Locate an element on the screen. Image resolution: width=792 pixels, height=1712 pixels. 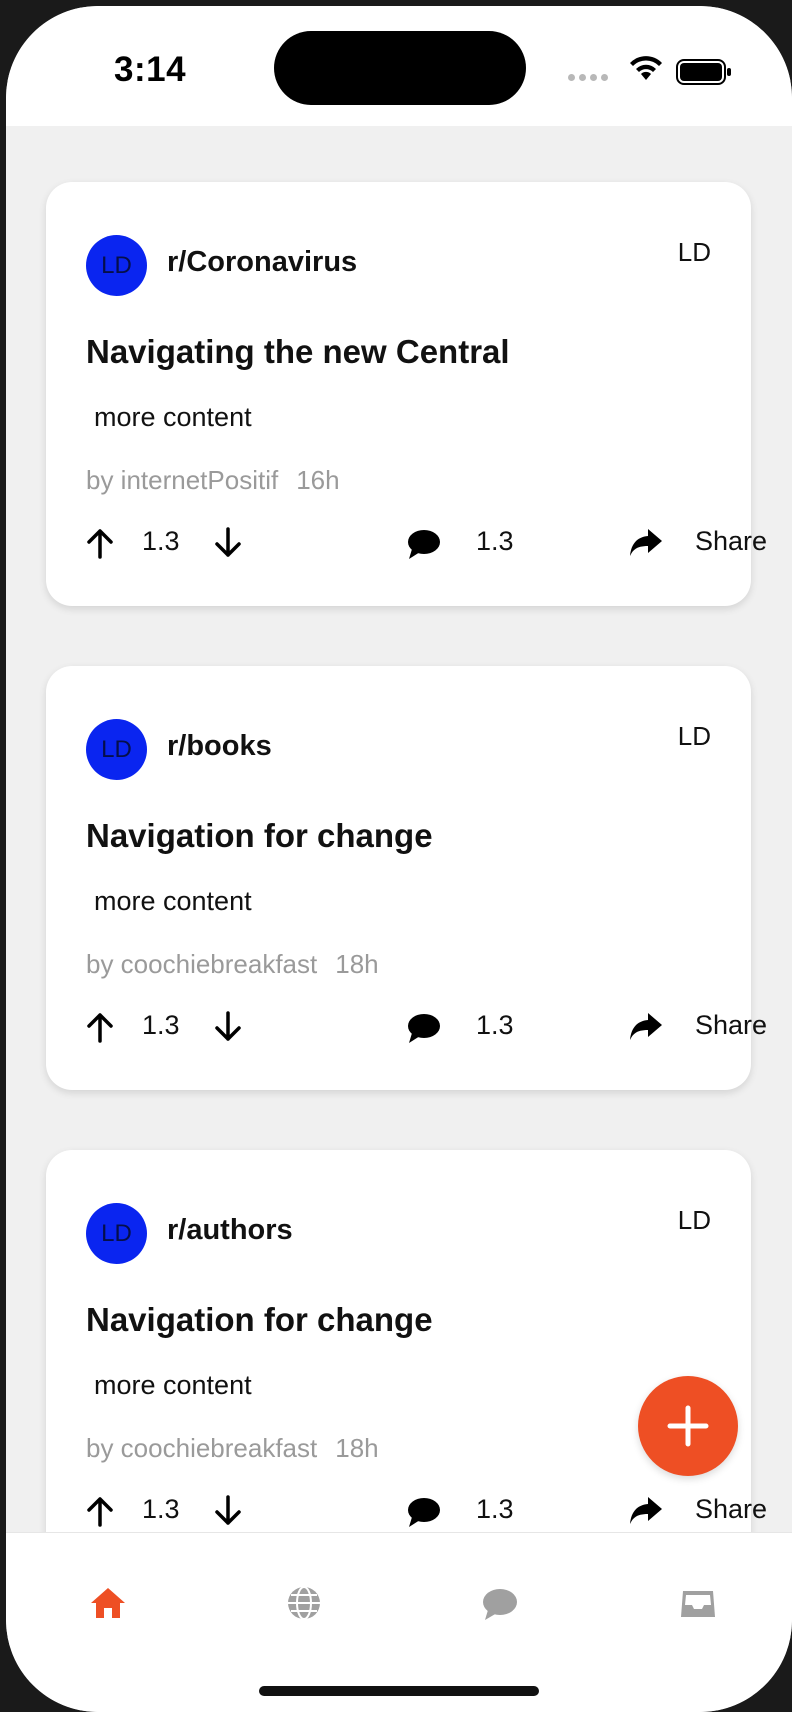
post-meta: by internetPositif 16h is located at coordinates (213, 480).